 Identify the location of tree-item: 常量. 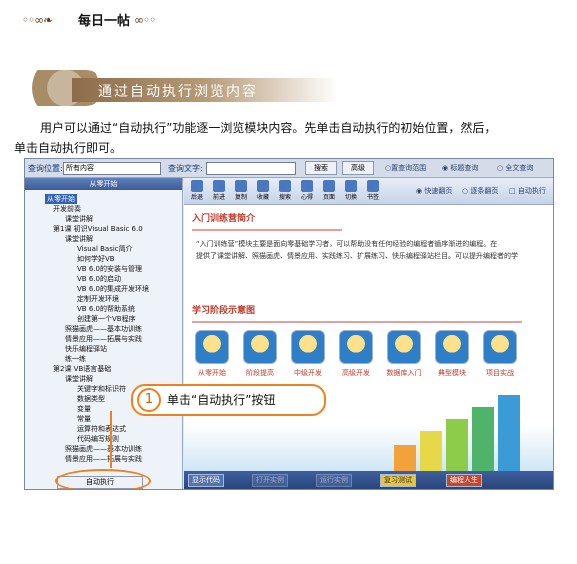
(84, 419).